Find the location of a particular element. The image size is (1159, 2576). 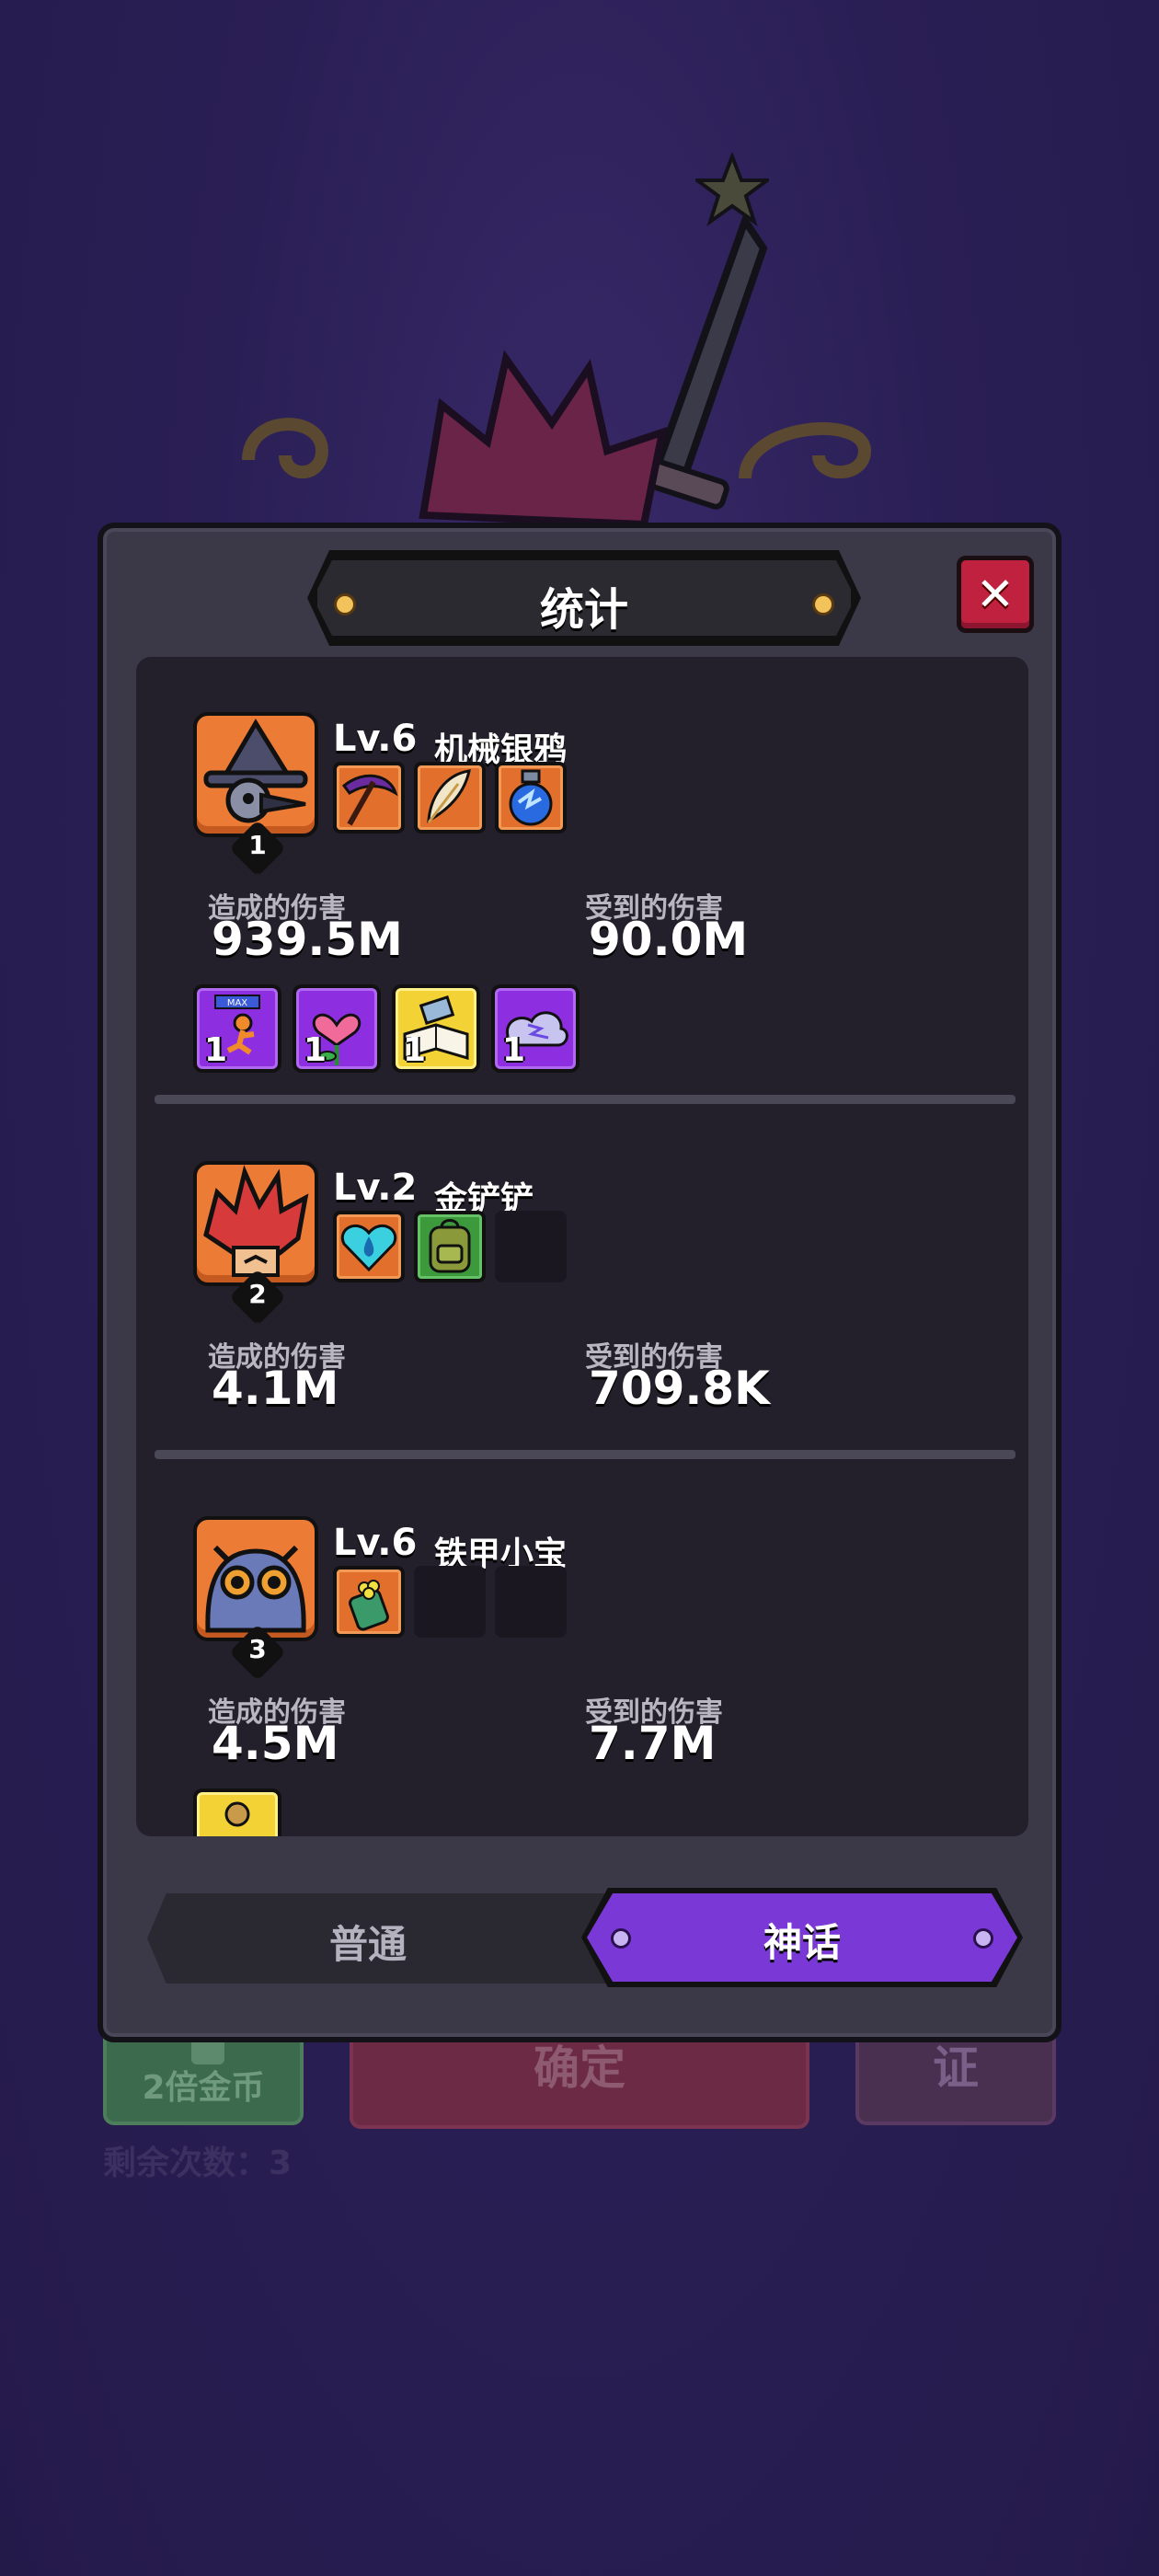

pickaxe-icon is located at coordinates (369, 800).